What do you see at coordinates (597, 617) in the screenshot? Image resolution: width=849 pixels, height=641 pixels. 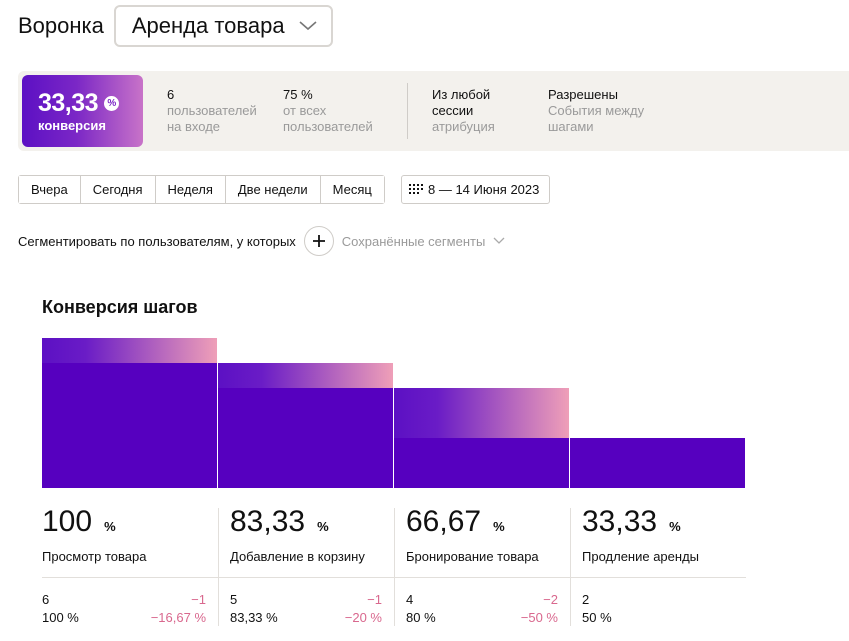 I see `step-share: 50 %` at bounding box center [597, 617].